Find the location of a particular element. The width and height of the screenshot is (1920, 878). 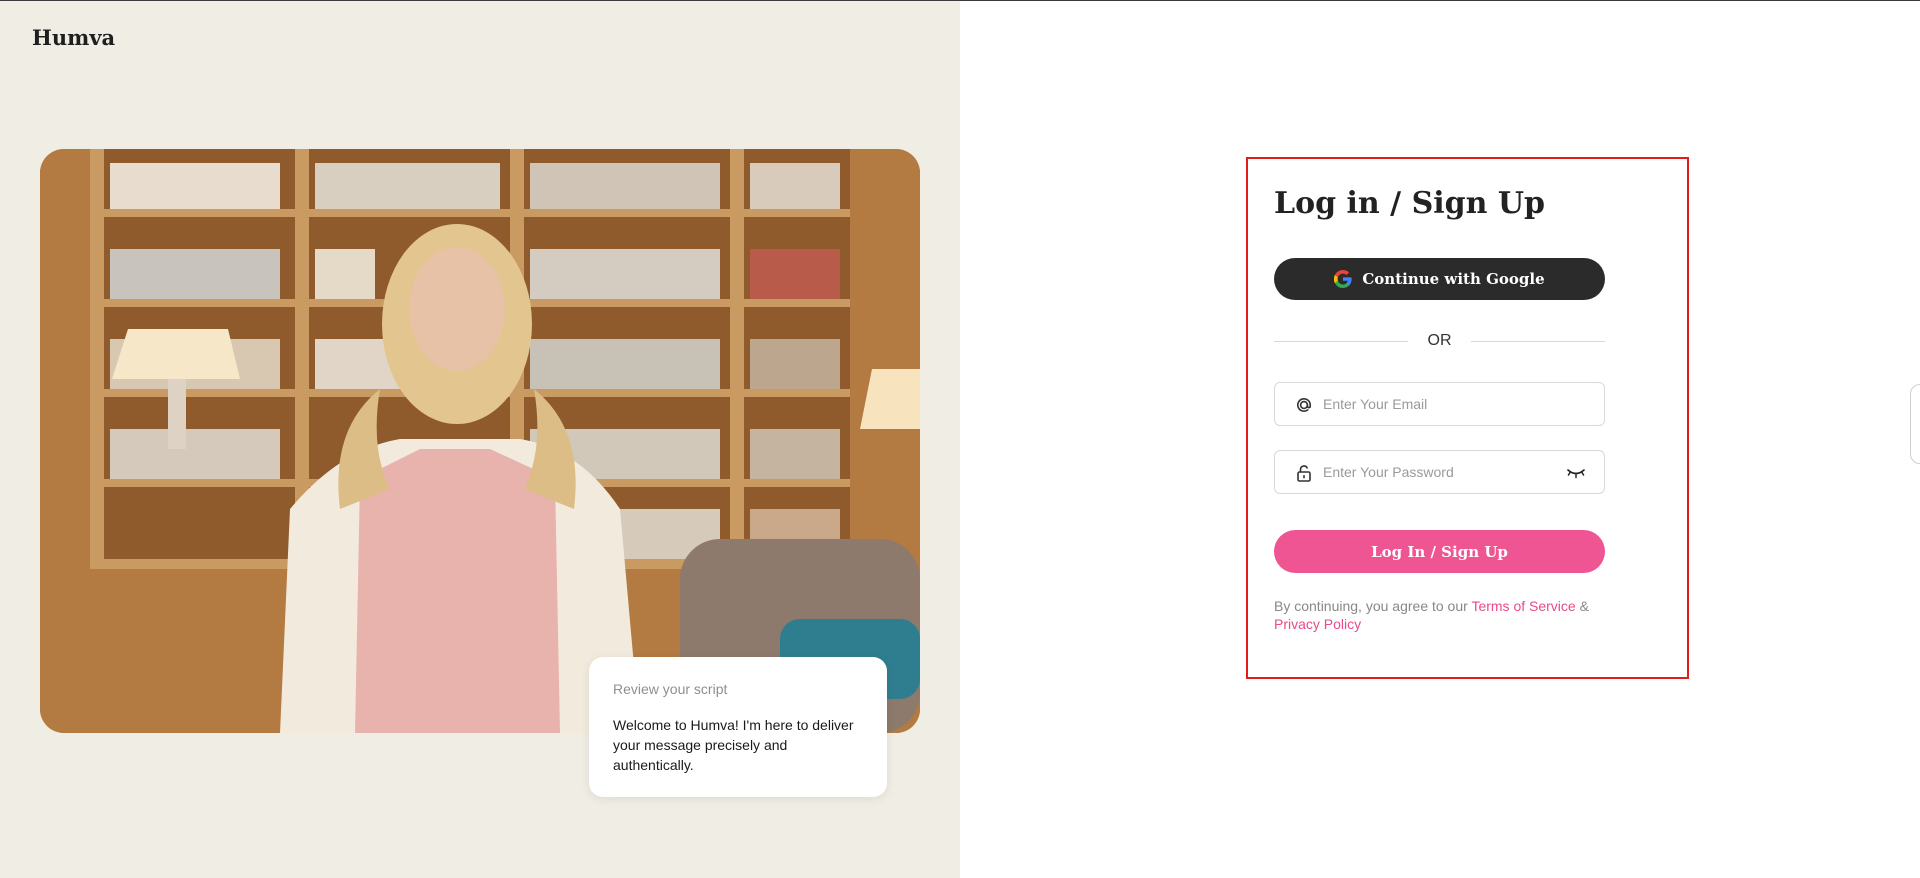

terms-and: & is located at coordinates (1584, 606).